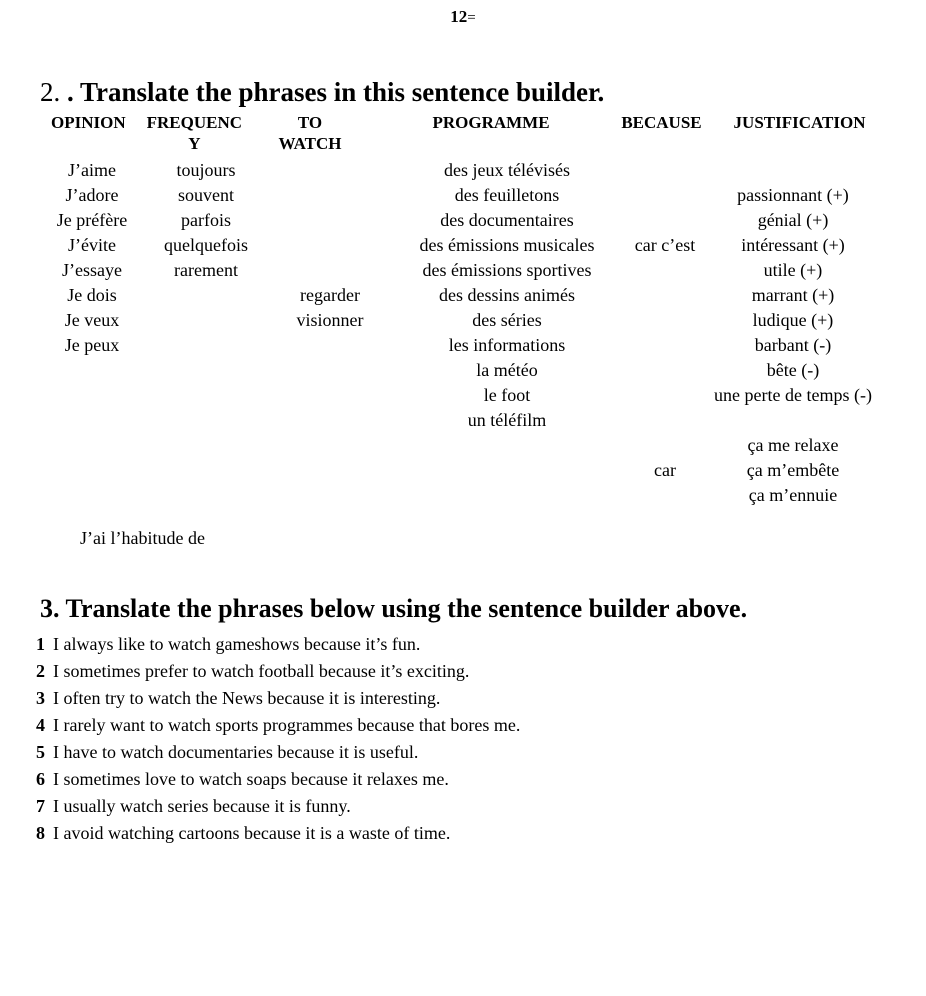 The width and height of the screenshot is (926, 996). Describe the element at coordinates (330, 245) in the screenshot. I see `column-to-watch: regarder visionner` at that location.